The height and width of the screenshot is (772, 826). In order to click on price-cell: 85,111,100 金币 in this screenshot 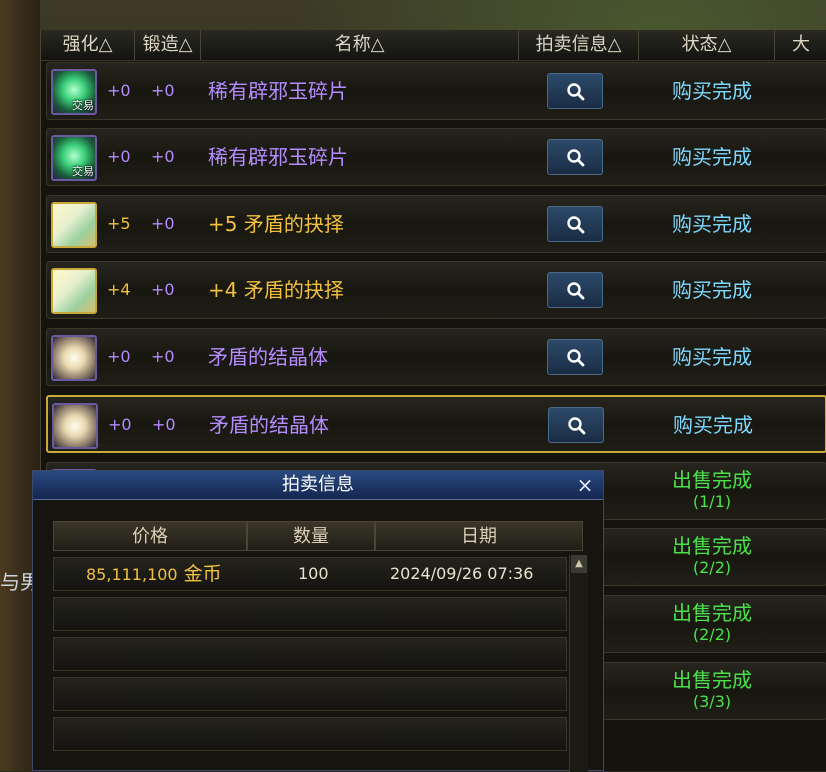, I will do `click(154, 574)`.